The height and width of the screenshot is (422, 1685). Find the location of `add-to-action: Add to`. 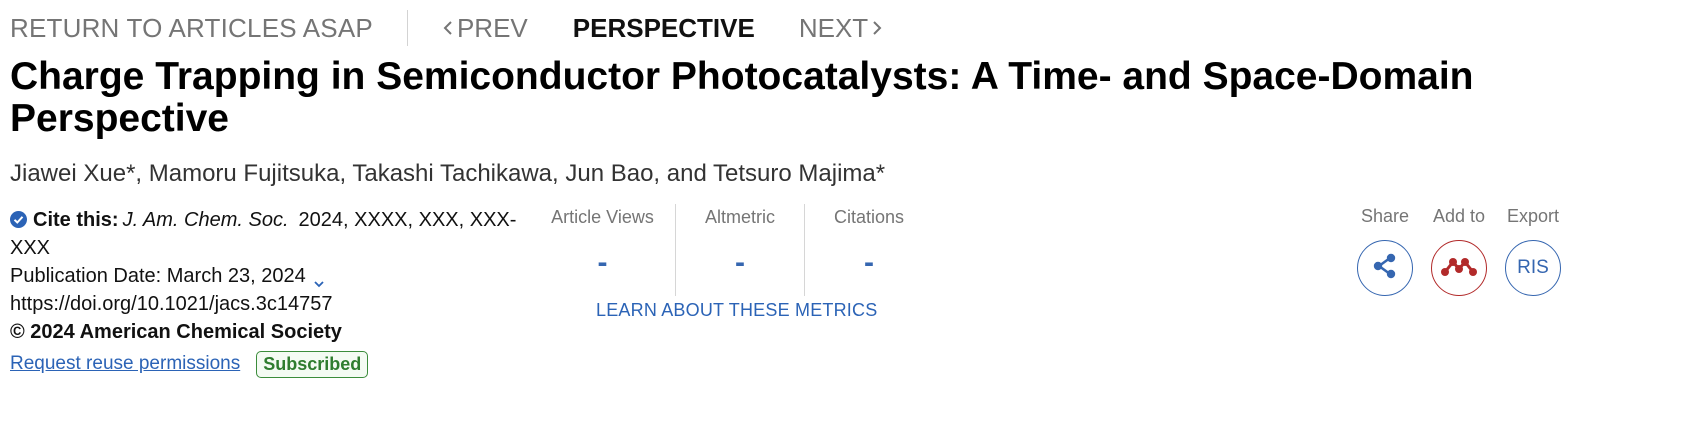

add-to-action: Add to is located at coordinates (1459, 251).